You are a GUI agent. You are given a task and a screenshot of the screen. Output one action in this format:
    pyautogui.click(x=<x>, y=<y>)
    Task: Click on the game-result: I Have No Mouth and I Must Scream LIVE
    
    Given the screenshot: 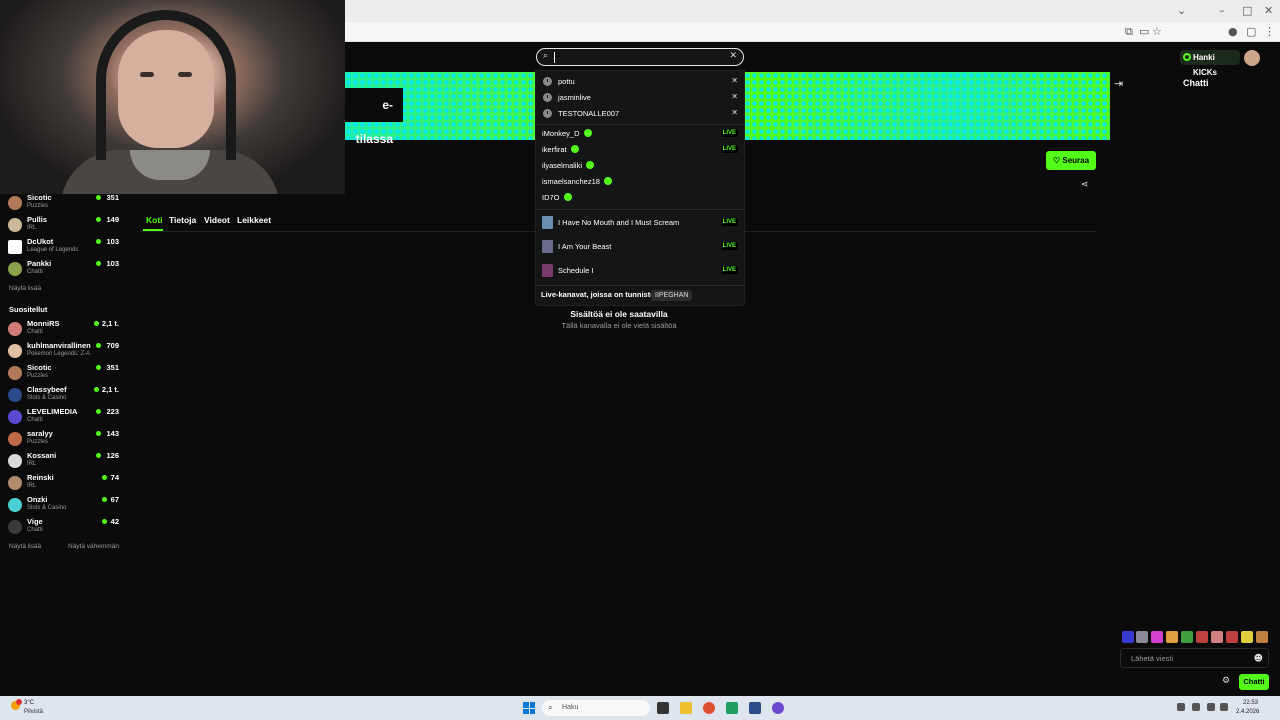 What is the action you would take?
    pyautogui.click(x=641, y=223)
    